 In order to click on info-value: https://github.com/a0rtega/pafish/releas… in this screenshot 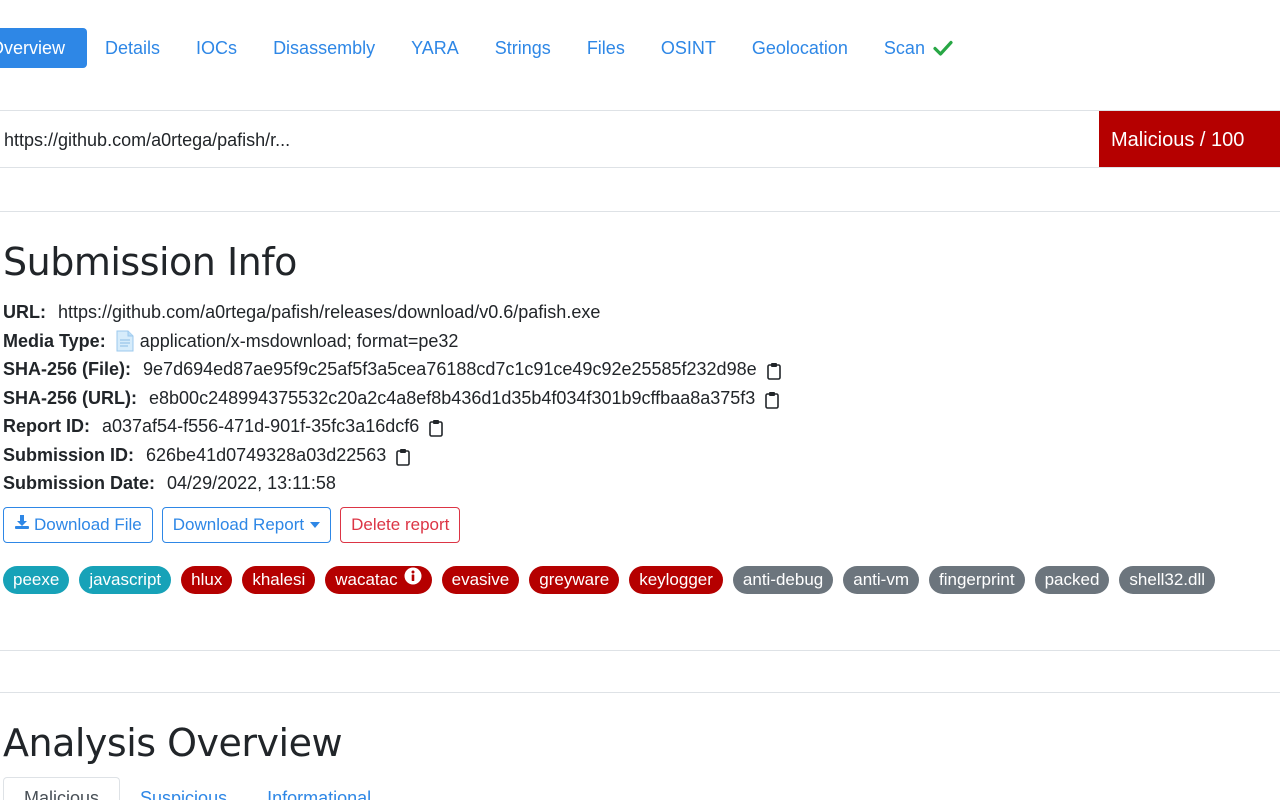, I will do `click(329, 312)`.